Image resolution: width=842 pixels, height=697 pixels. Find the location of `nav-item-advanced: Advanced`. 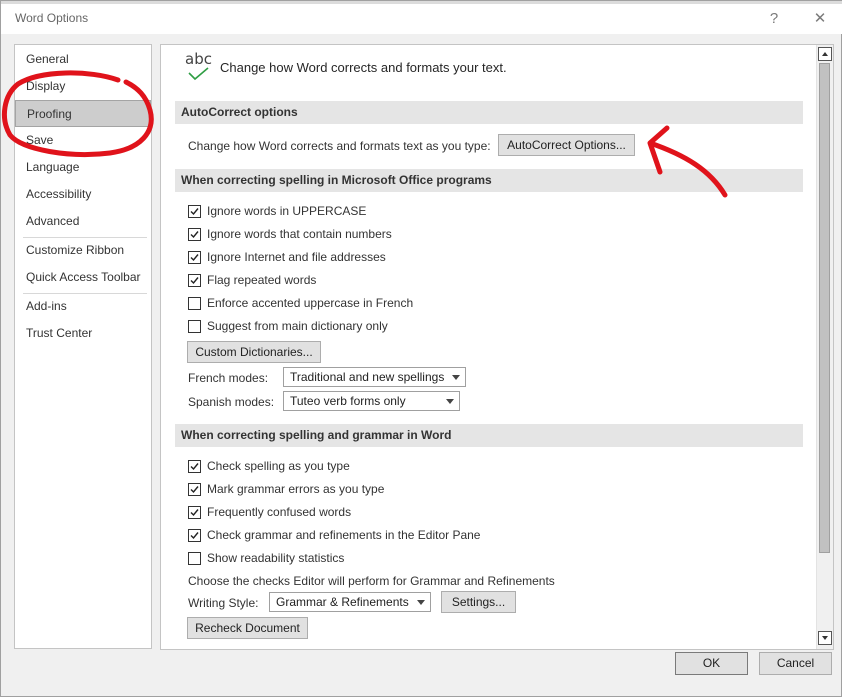

nav-item-advanced: Advanced is located at coordinates (83, 221).